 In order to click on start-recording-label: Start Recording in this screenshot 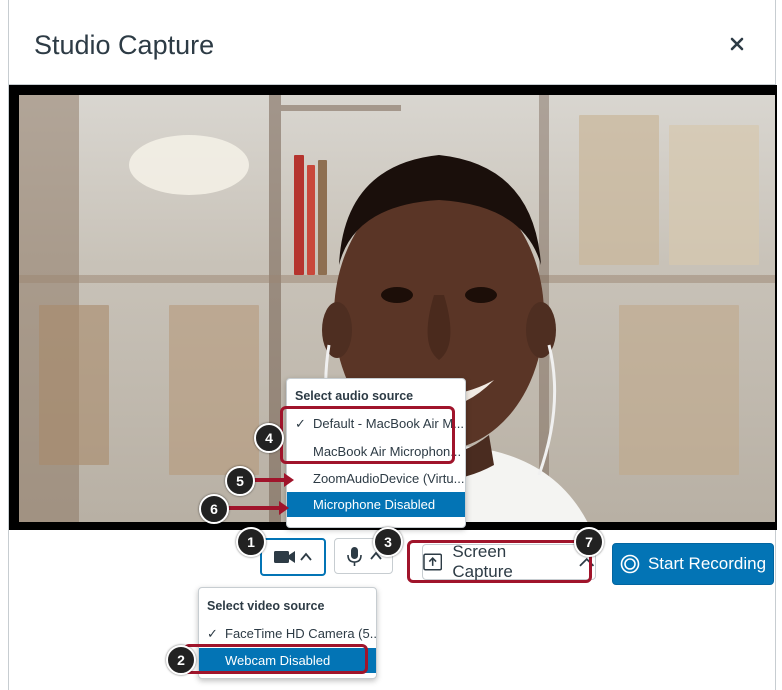, I will do `click(707, 563)`.